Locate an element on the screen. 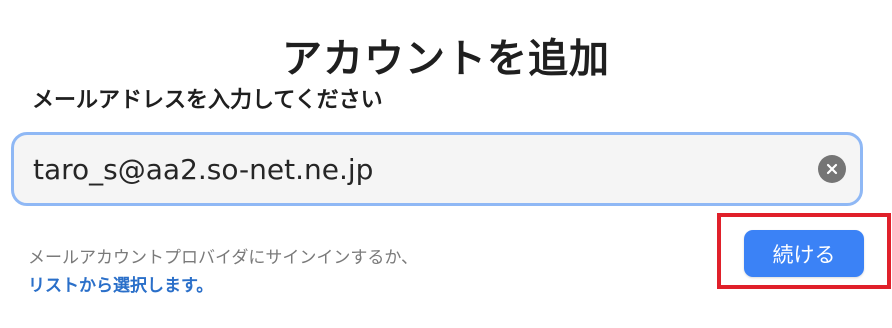 The height and width of the screenshot is (328, 892). email-prompt-label: メールアドレスを入力してください is located at coordinates (207, 100).